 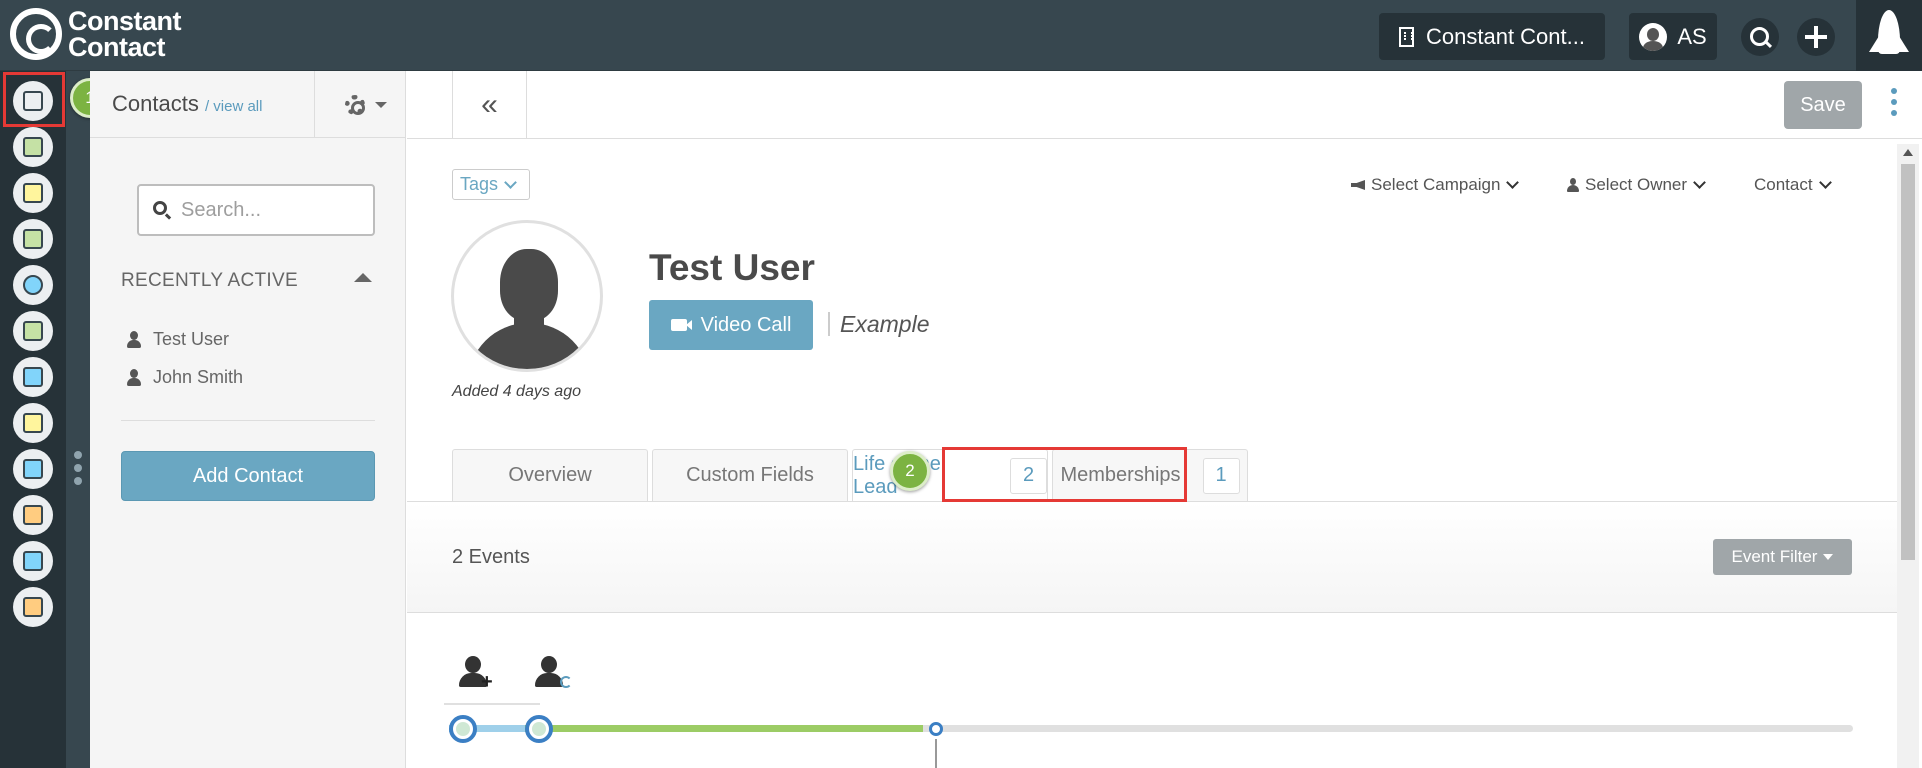 What do you see at coordinates (1064, 474) in the screenshot?
I see `life-of-the-lead-highlight-box` at bounding box center [1064, 474].